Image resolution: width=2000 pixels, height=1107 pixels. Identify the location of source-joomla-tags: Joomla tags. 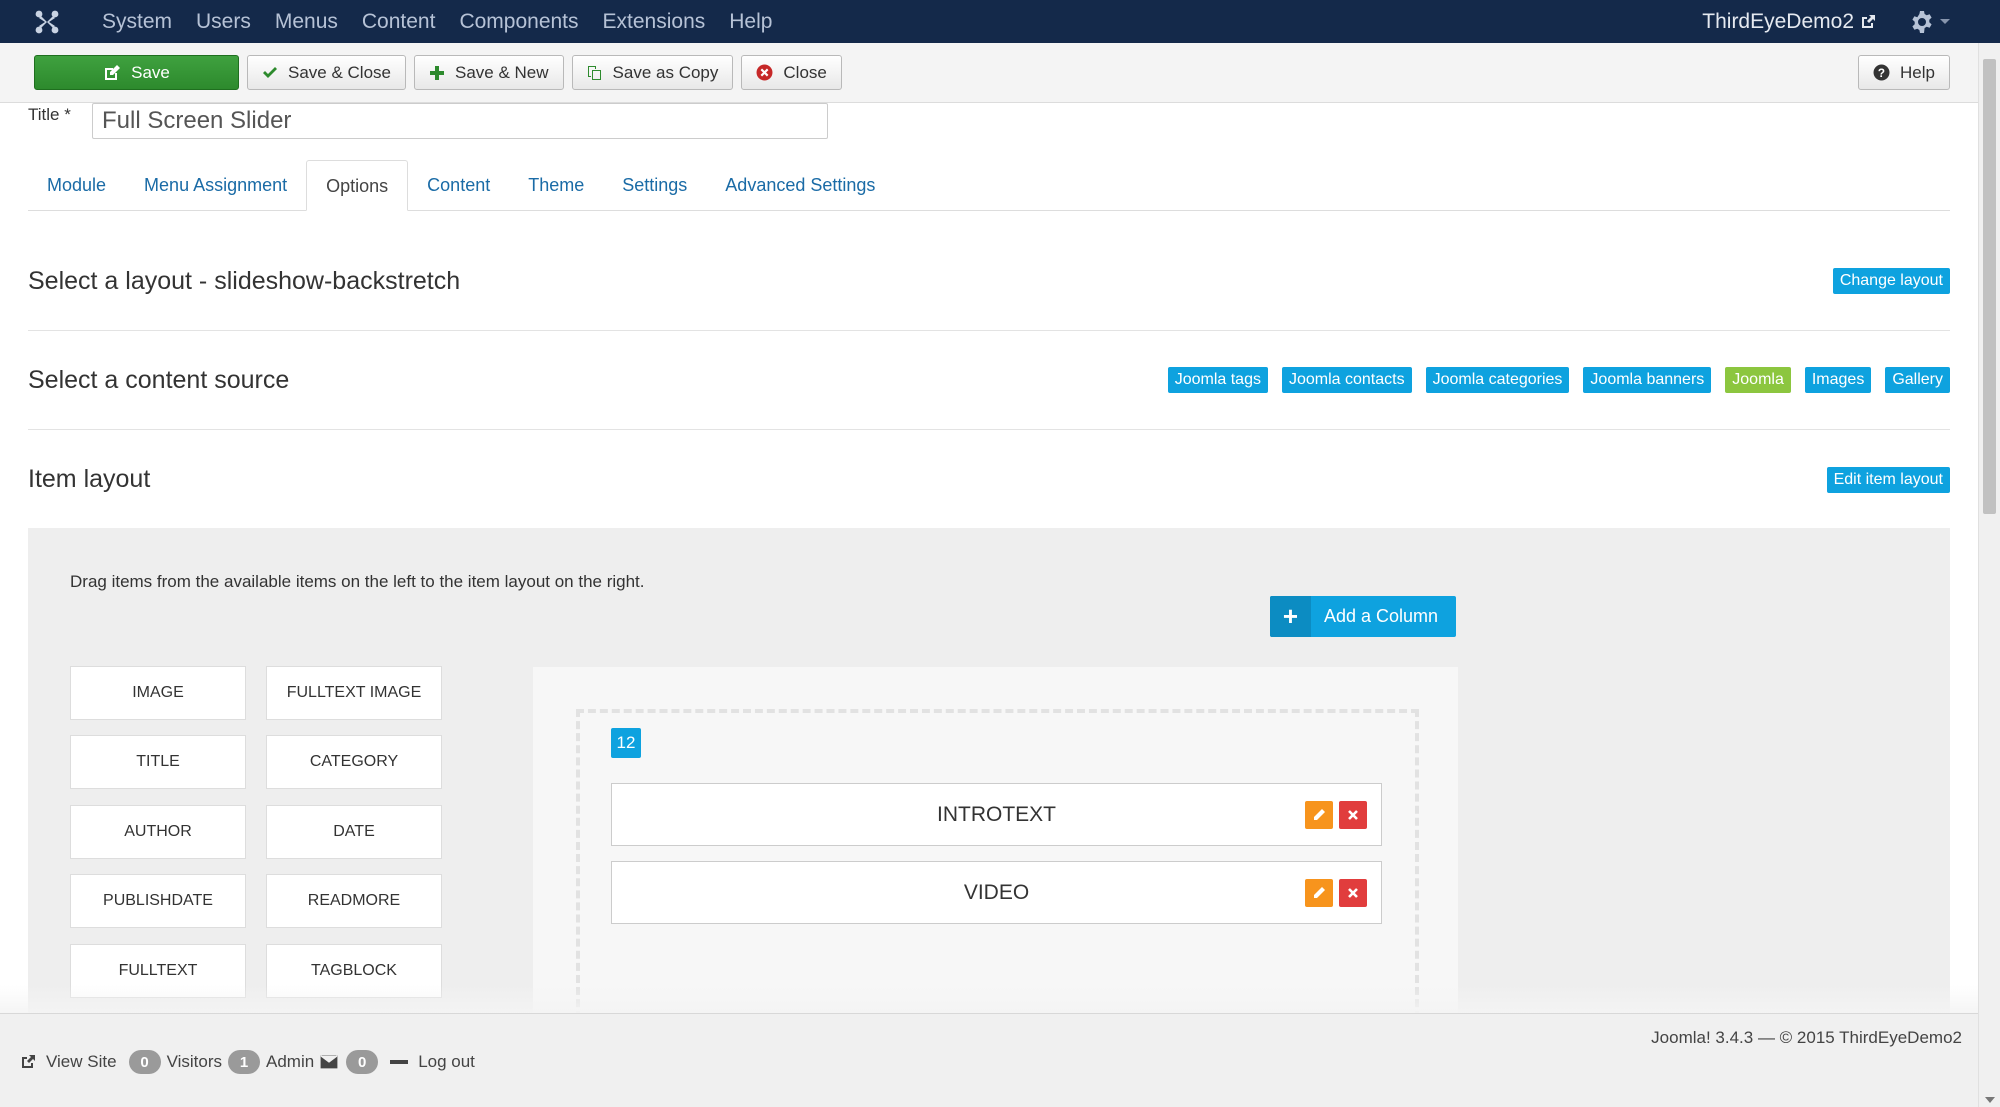
(1217, 380).